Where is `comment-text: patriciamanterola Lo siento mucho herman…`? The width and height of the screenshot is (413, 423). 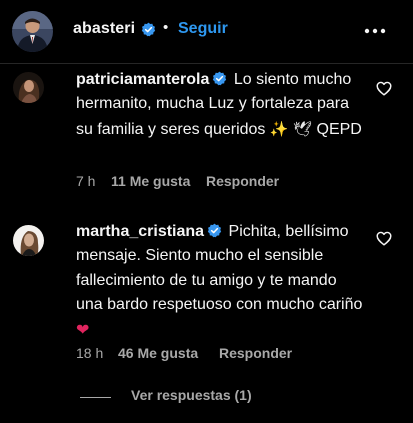 comment-text: patriciamanterola Lo siento mucho herman… is located at coordinates (221, 105).